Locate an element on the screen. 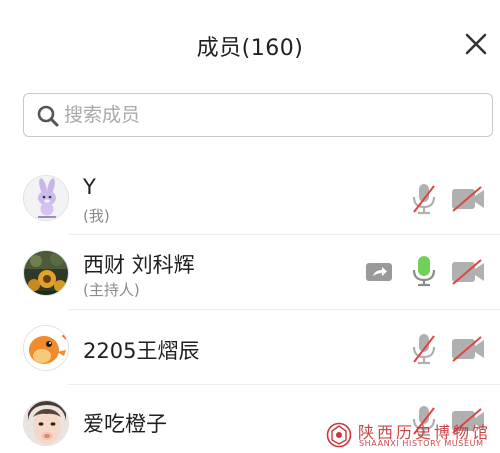 This screenshot has width=500, height=453. screen-share-indicator is located at coordinates (379, 272).